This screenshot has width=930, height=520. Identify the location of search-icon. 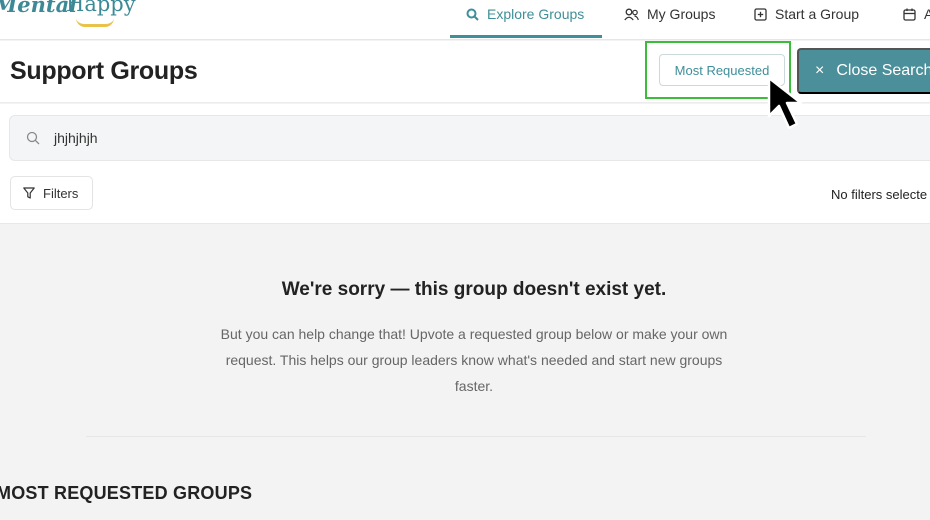
(33, 138).